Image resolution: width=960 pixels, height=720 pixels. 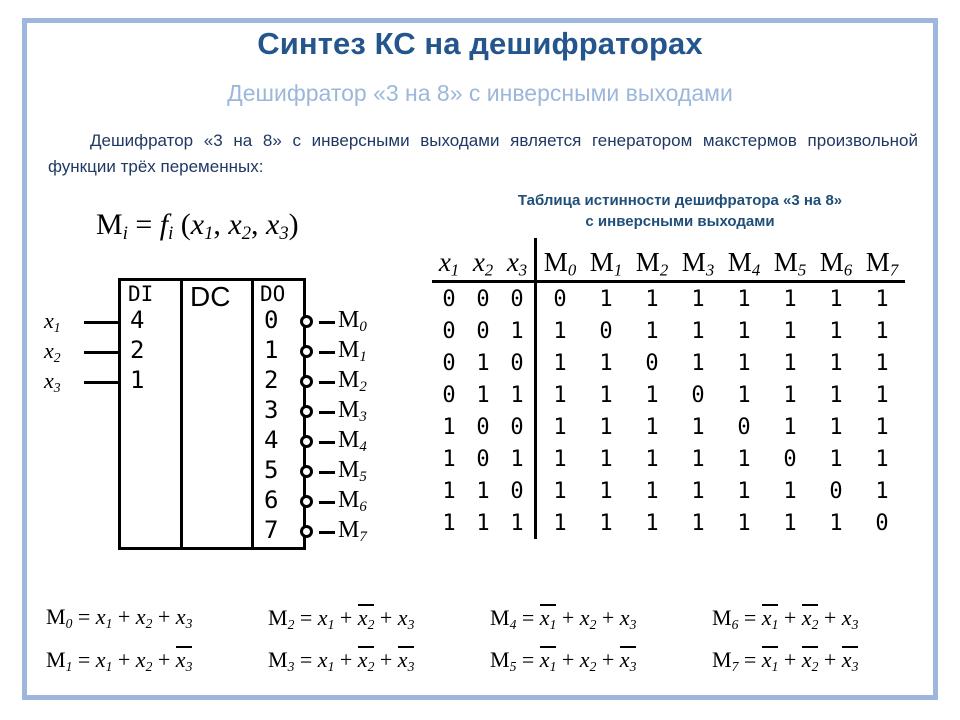 What do you see at coordinates (563, 617) in the screenshot?
I see `maxterm-equation-M4: M4 = x1 + x2 + x3` at bounding box center [563, 617].